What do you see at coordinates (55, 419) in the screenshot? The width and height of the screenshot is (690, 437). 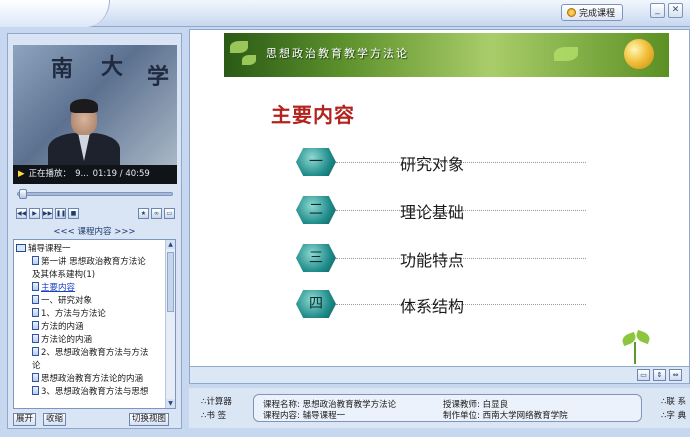 I see `collapse-button: 收缩` at bounding box center [55, 419].